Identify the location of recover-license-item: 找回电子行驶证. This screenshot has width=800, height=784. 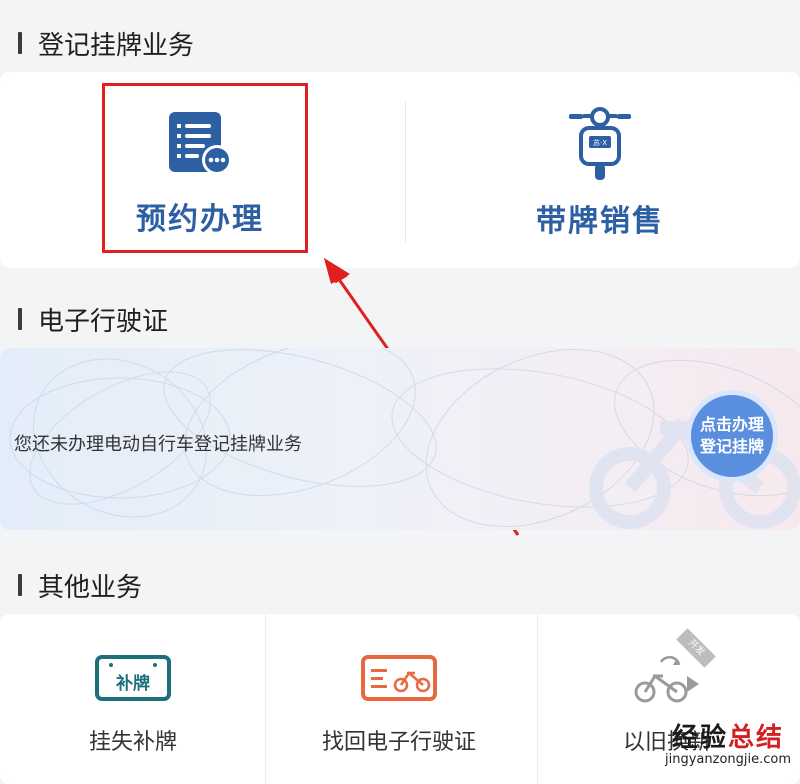
(399, 699).